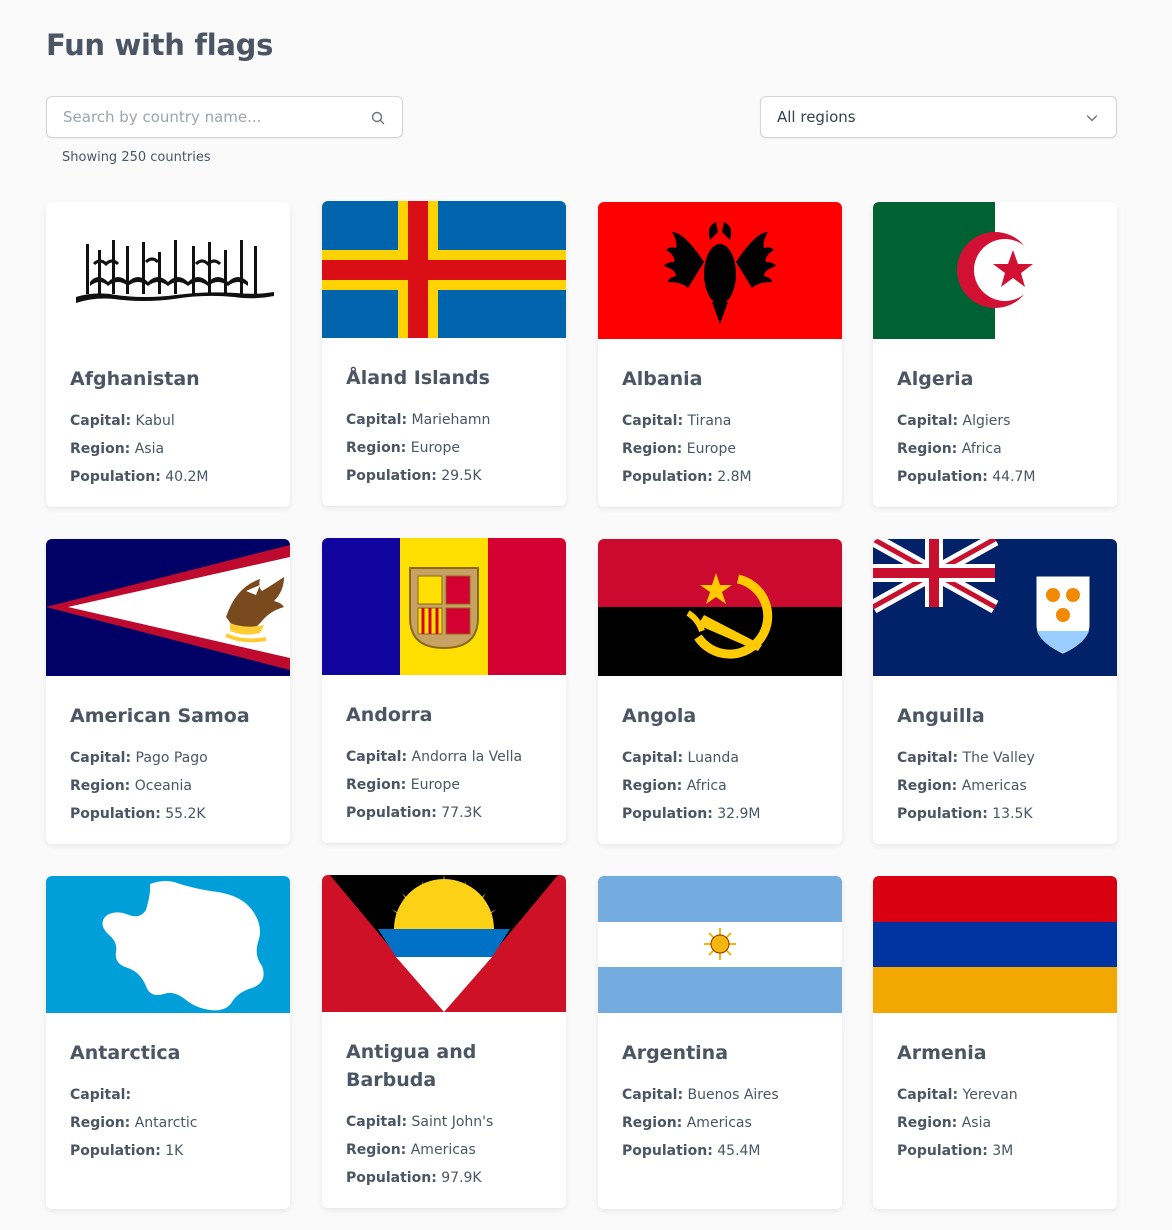 The height and width of the screenshot is (1230, 1172). I want to click on capital-row: Capital:, so click(168, 1095).